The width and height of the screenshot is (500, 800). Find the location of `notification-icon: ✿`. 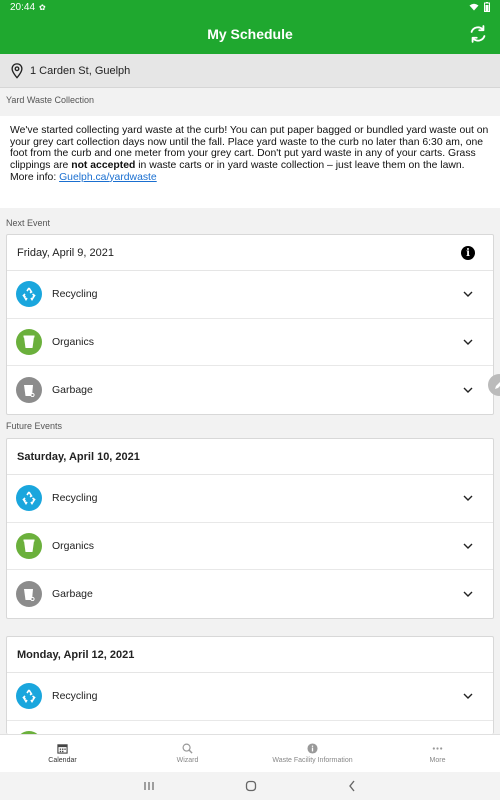

notification-icon: ✿ is located at coordinates (42, 7).